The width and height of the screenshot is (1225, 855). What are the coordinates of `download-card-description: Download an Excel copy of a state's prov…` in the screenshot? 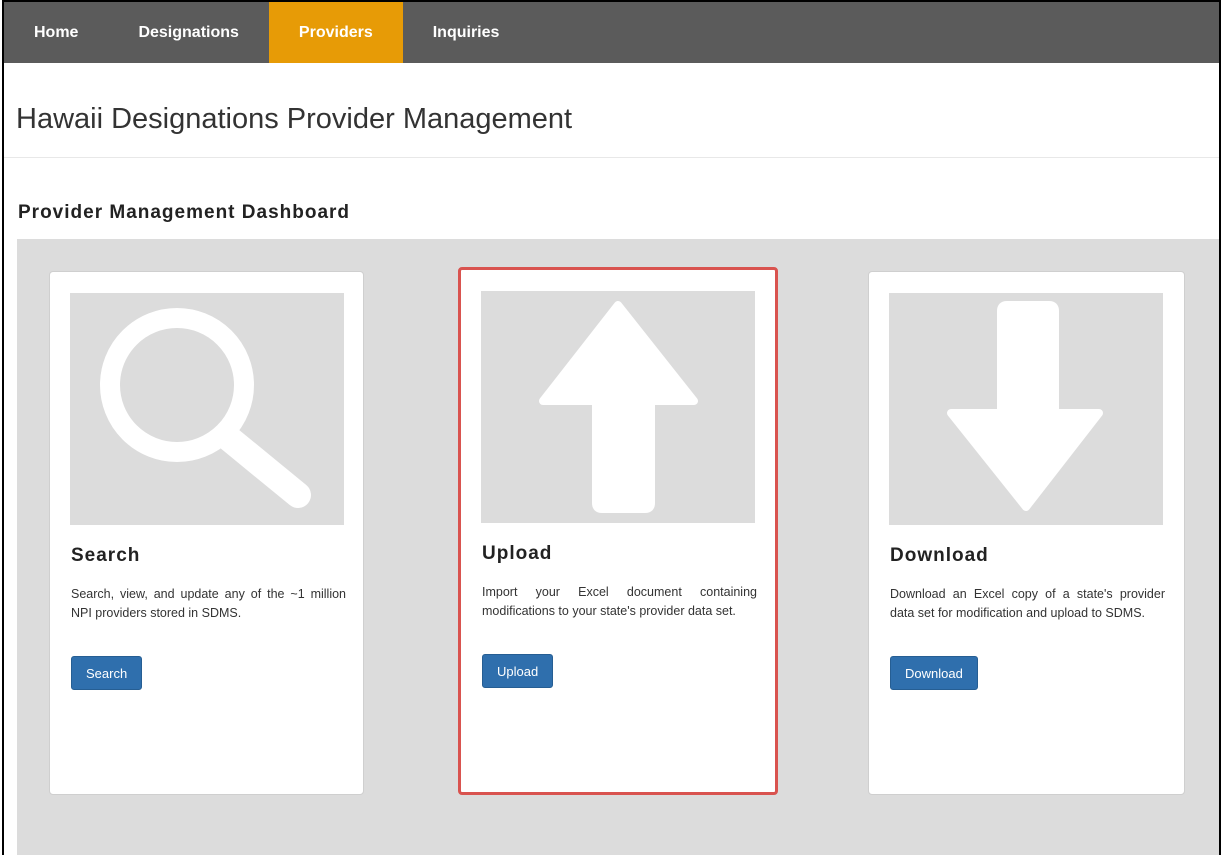 It's located at (1027, 603).